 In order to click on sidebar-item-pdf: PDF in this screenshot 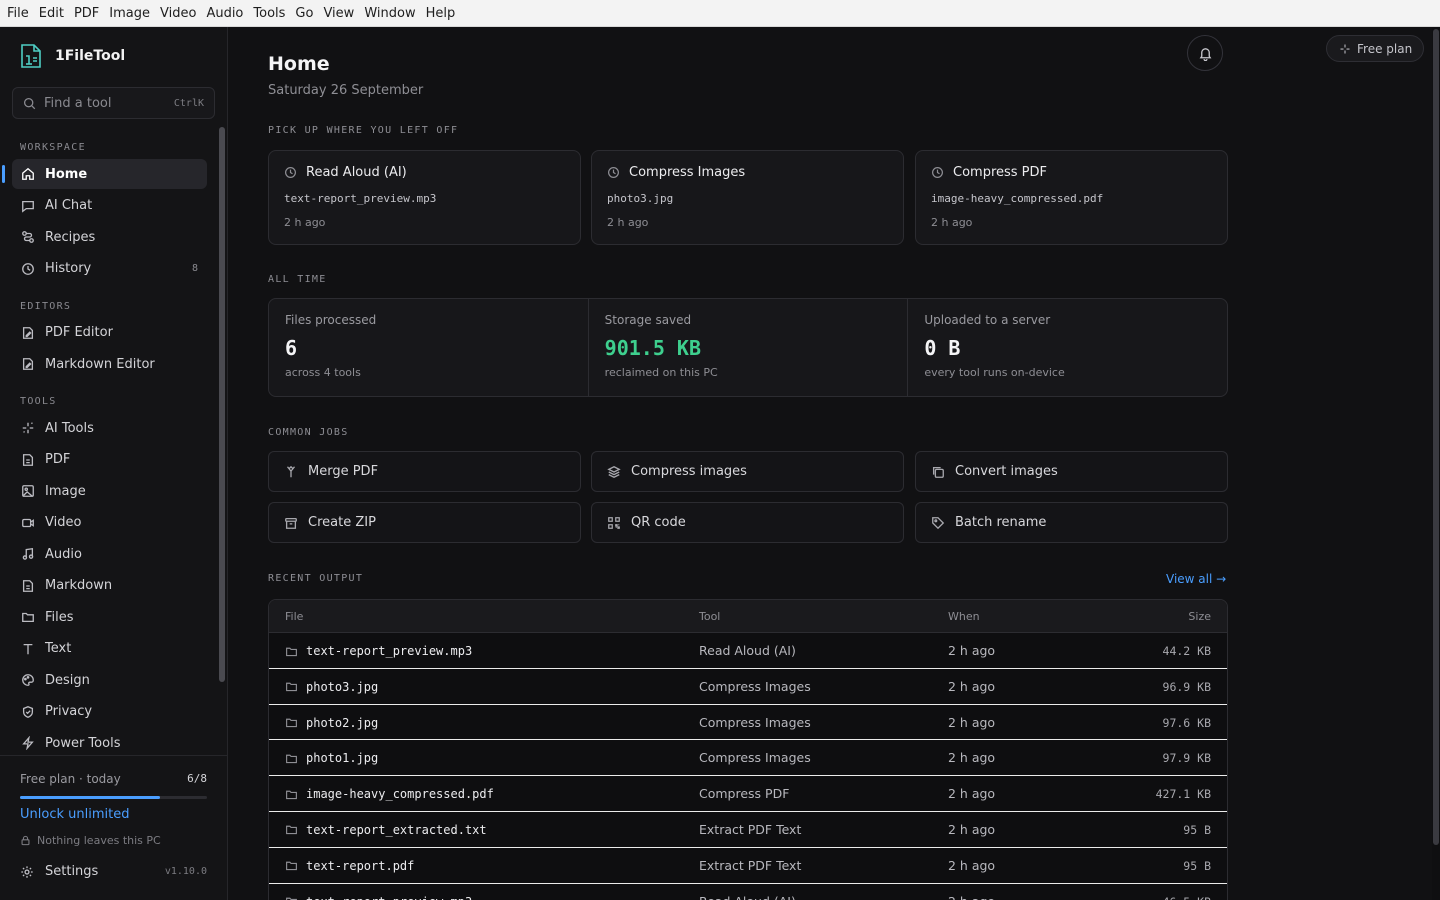, I will do `click(109, 460)`.